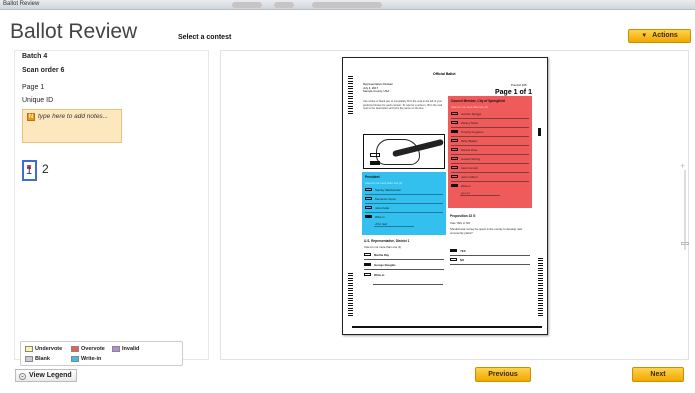  What do you see at coordinates (376, 91) in the screenshot?
I see `ballot-header-line: Sample County, USA` at bounding box center [376, 91].